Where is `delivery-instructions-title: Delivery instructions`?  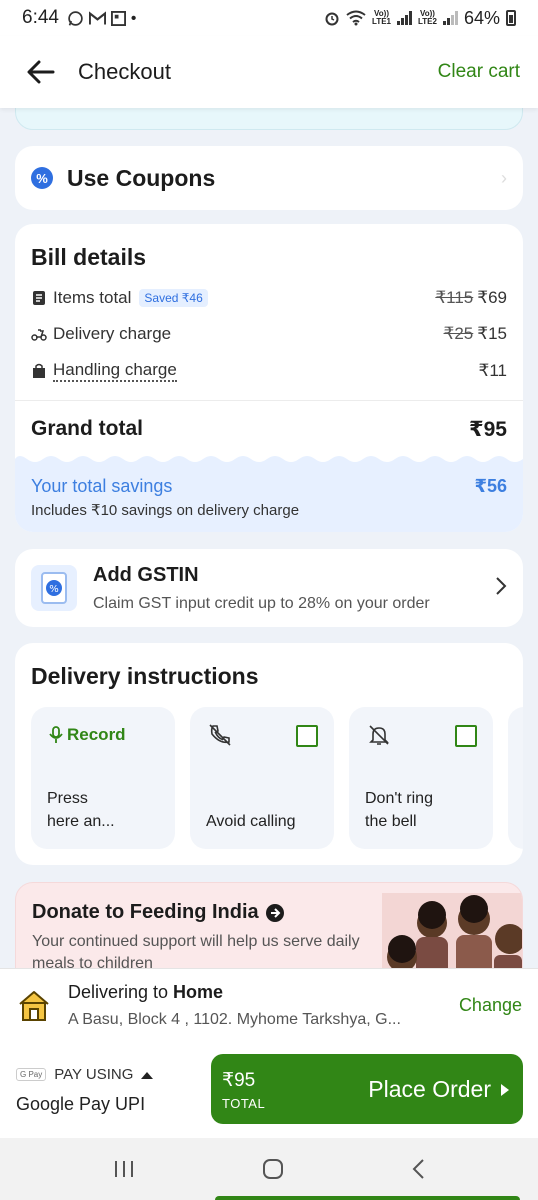 delivery-instructions-title: Delivery instructions is located at coordinates (145, 676).